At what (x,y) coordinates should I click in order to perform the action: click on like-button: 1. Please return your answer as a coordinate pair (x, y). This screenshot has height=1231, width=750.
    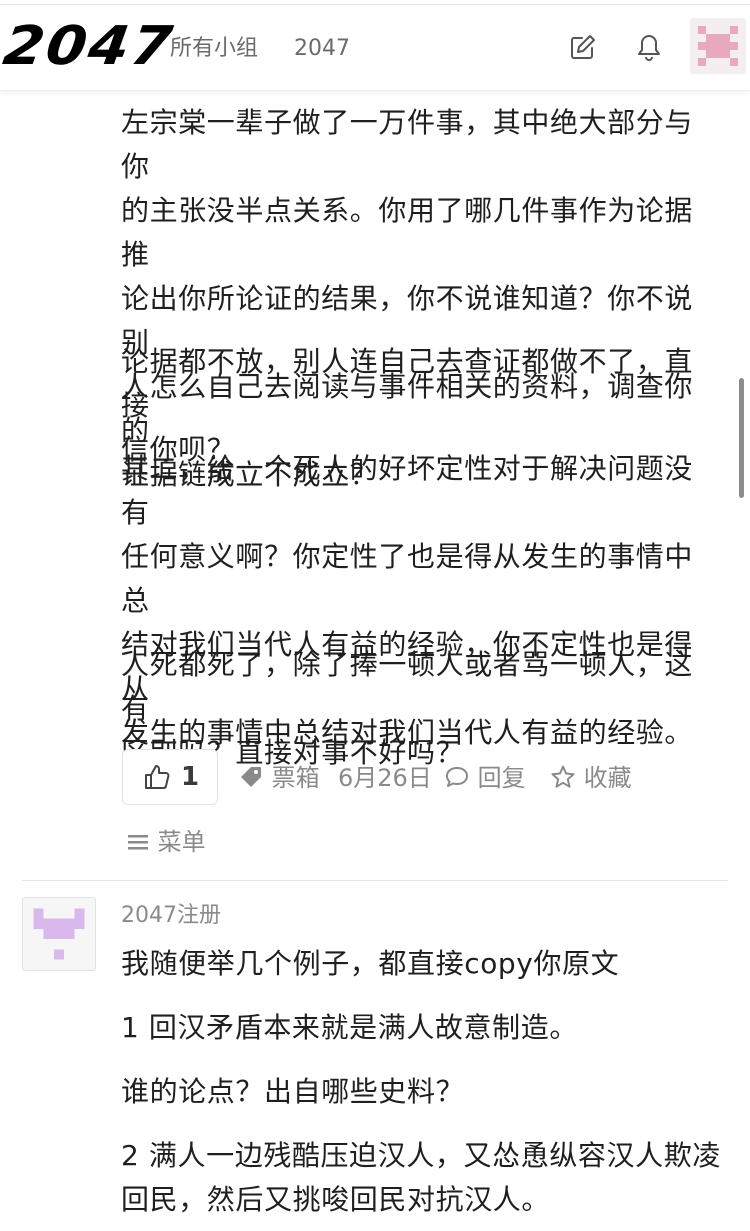
    Looking at the image, I should click on (170, 777).